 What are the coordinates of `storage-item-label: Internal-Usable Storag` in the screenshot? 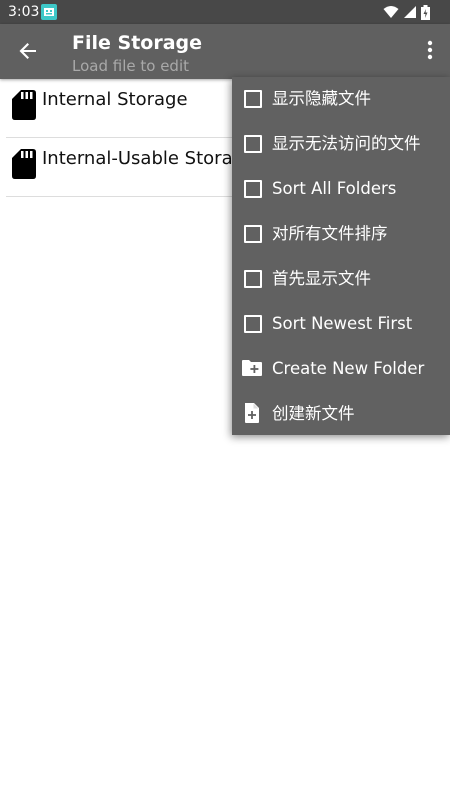 It's located at (143, 158).